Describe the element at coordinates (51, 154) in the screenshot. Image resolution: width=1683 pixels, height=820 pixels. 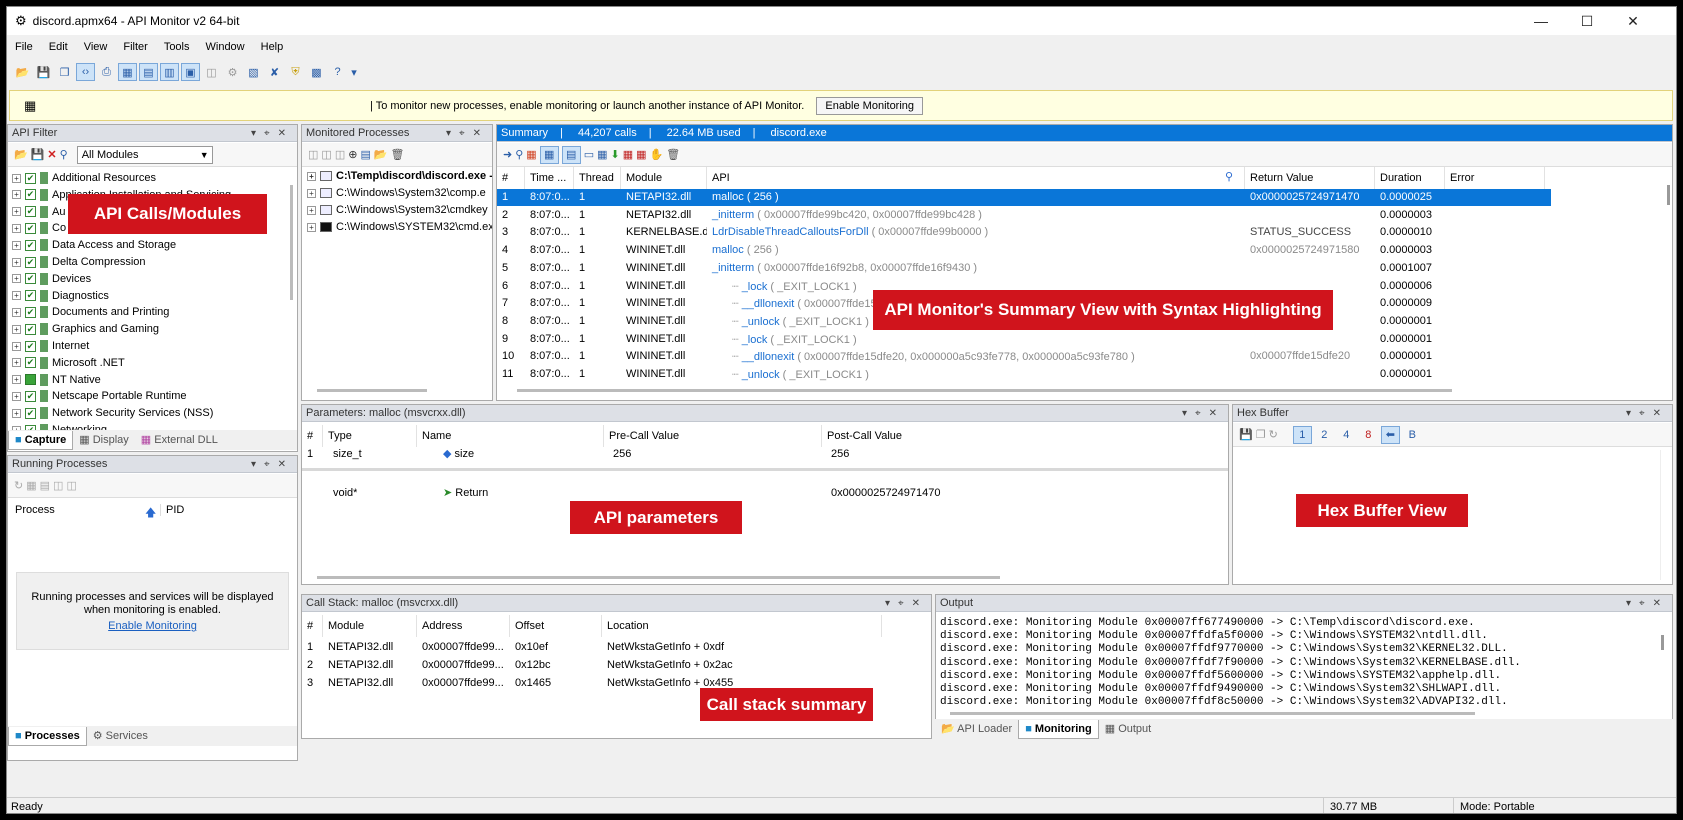
I see `delete-icon: ✕` at that location.